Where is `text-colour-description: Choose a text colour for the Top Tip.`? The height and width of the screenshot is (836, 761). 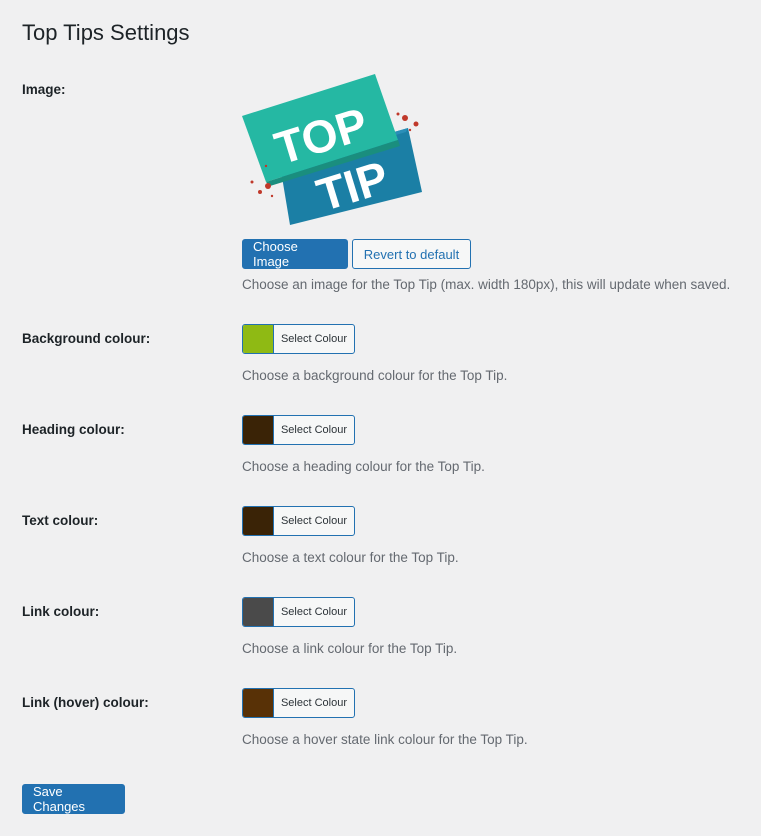
text-colour-description: Choose a text colour for the Top Tip. is located at coordinates (350, 557).